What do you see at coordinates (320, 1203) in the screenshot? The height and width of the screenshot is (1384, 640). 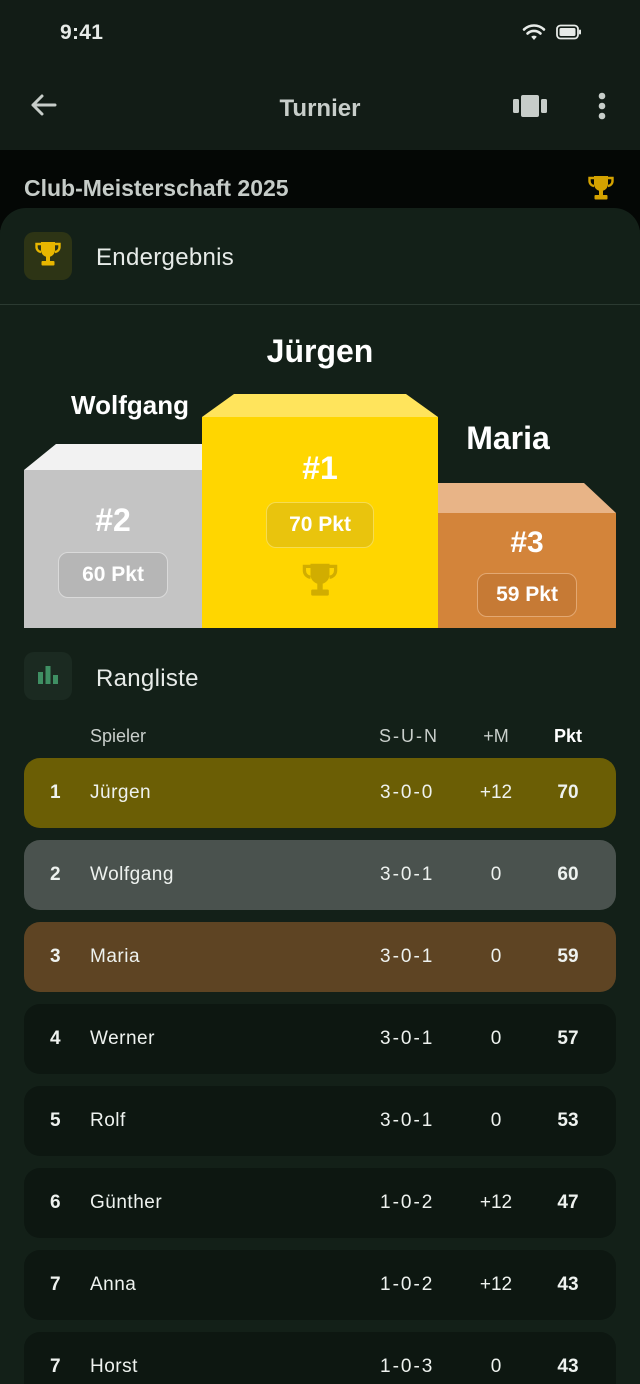 I see `table-row: 6 Günther 1-0-2 +12 47` at bounding box center [320, 1203].